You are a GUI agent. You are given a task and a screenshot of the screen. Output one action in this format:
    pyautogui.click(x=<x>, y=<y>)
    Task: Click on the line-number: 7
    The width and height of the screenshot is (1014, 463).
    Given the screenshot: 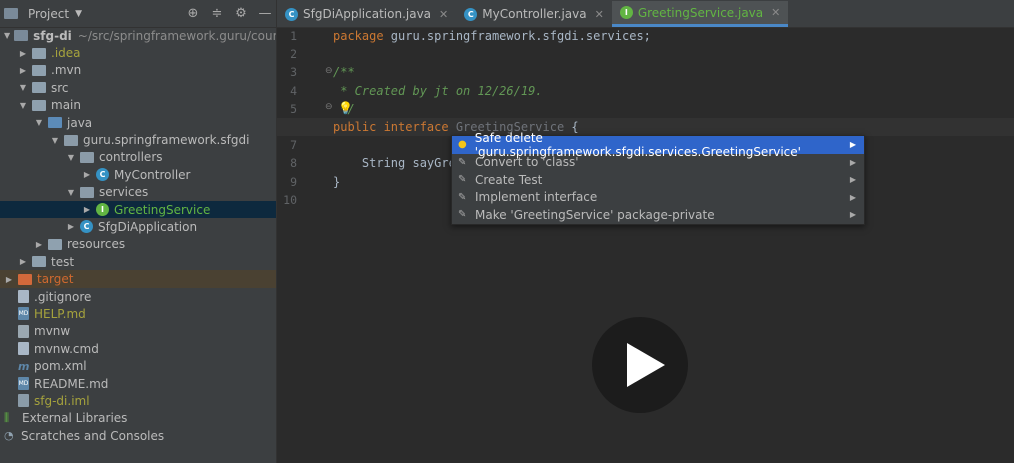 What is the action you would take?
    pyautogui.click(x=293, y=145)
    